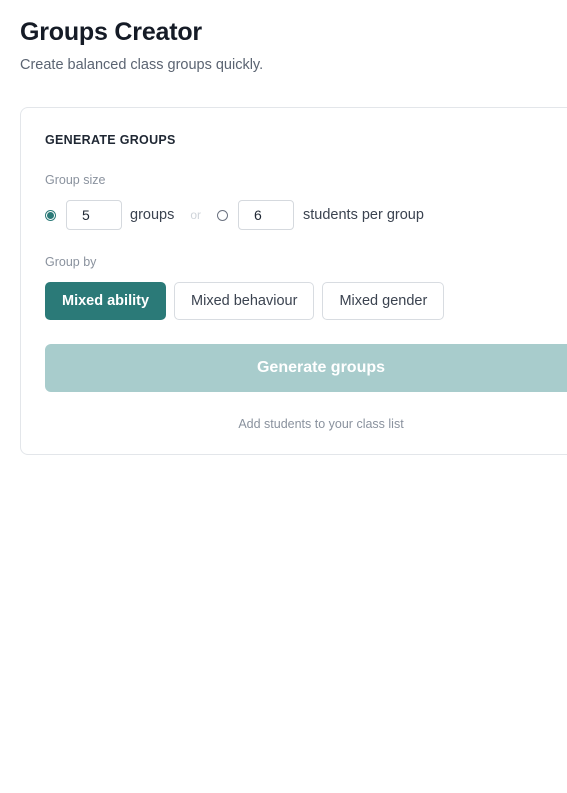 This screenshot has width=567, height=793. Describe the element at coordinates (110, 140) in the screenshot. I see `card-heading: GENERATE GROUPS` at that location.